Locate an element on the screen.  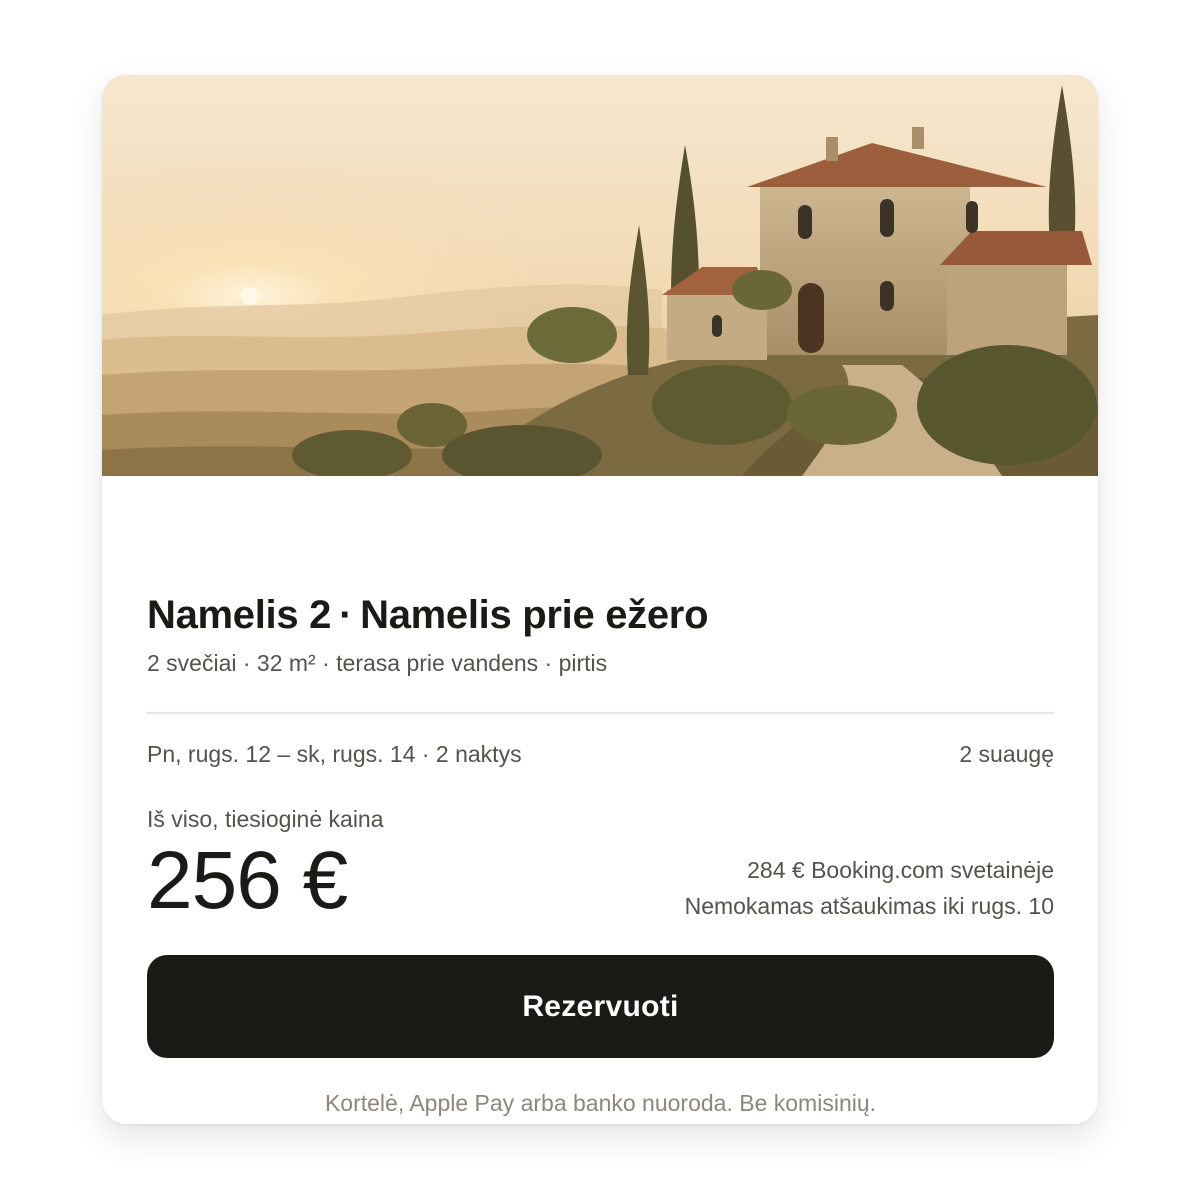
total-price-label: Iš viso, tiesioginė kaina is located at coordinates (265, 819).